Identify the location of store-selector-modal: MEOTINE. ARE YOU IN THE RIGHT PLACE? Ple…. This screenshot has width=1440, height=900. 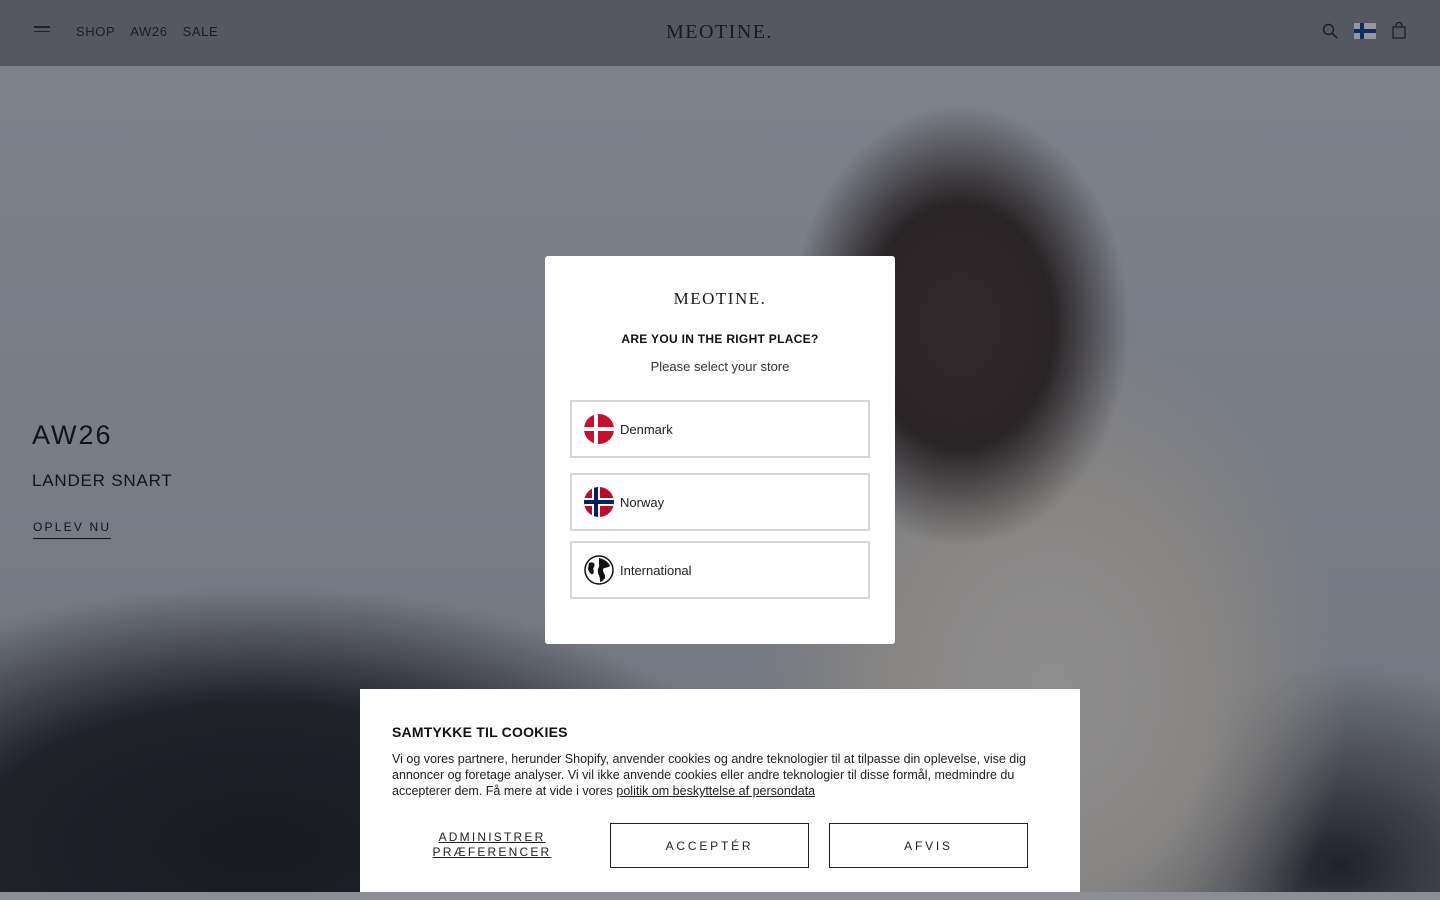
(720, 450).